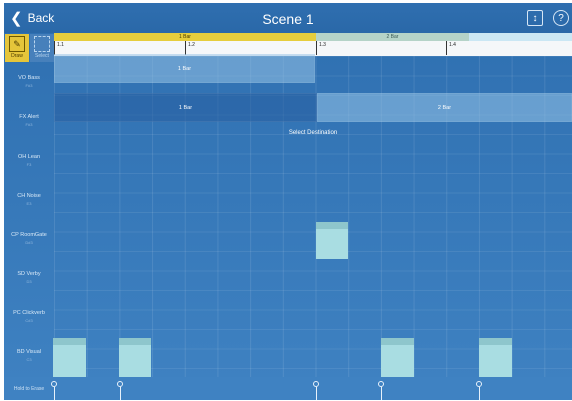  What do you see at coordinates (17, 44) in the screenshot?
I see `pencil-icon: ✎` at bounding box center [17, 44].